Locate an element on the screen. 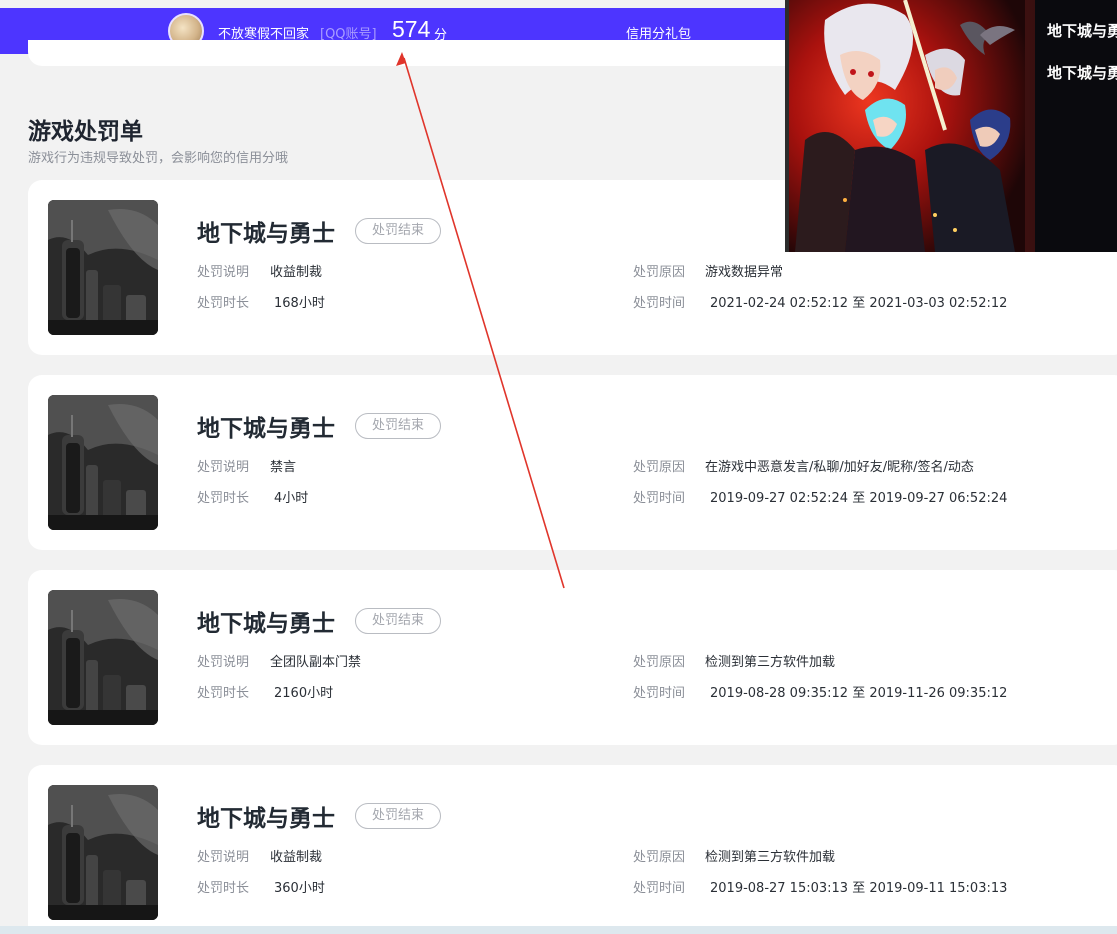  duration-value: 4小时 is located at coordinates (291, 498).